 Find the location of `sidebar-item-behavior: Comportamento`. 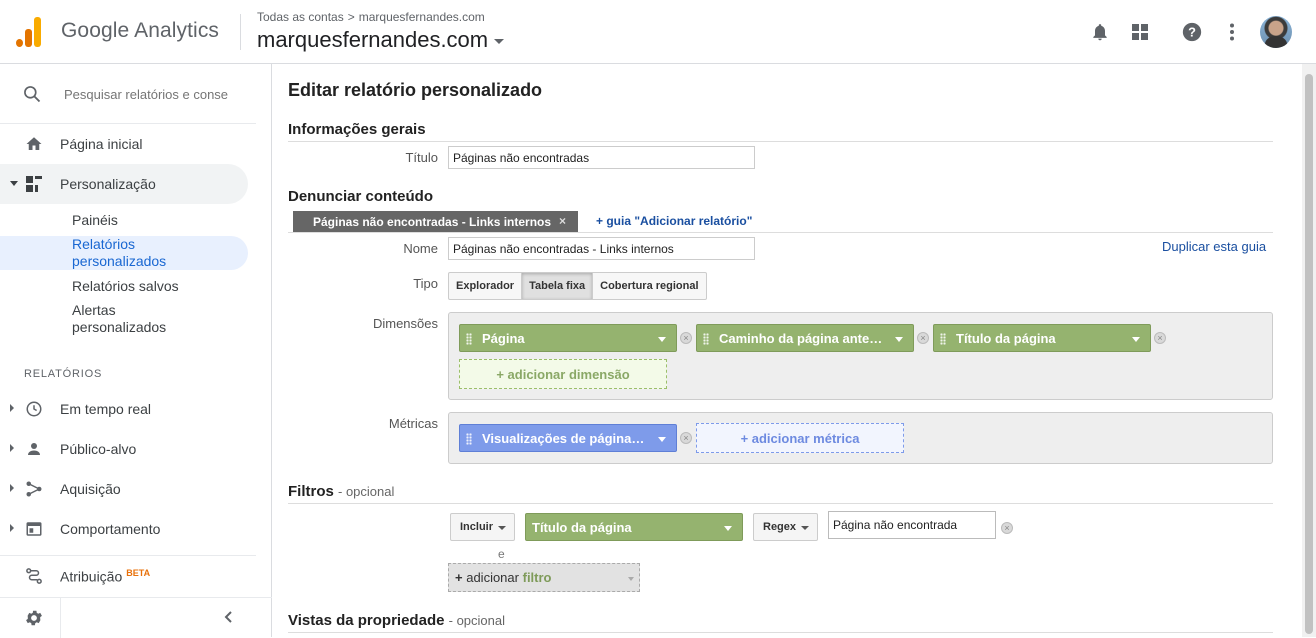

sidebar-item-behavior: Comportamento is located at coordinates (124, 529).